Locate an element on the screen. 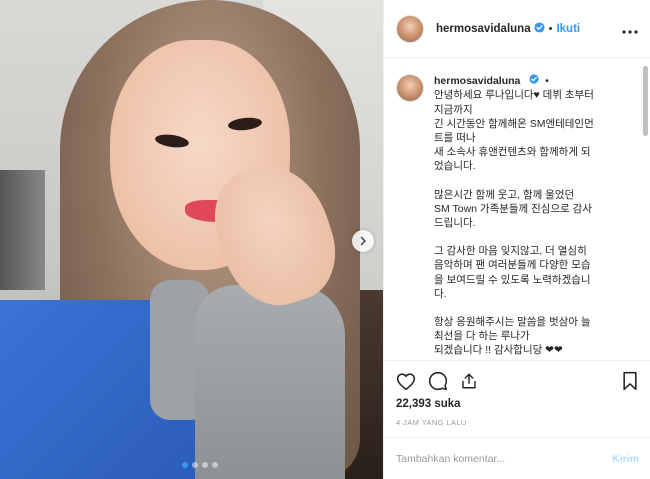 This screenshot has width=650, height=479. caption-line: 음악하며 팬 여러분들께 다양한 모습 is located at coordinates (512, 265).